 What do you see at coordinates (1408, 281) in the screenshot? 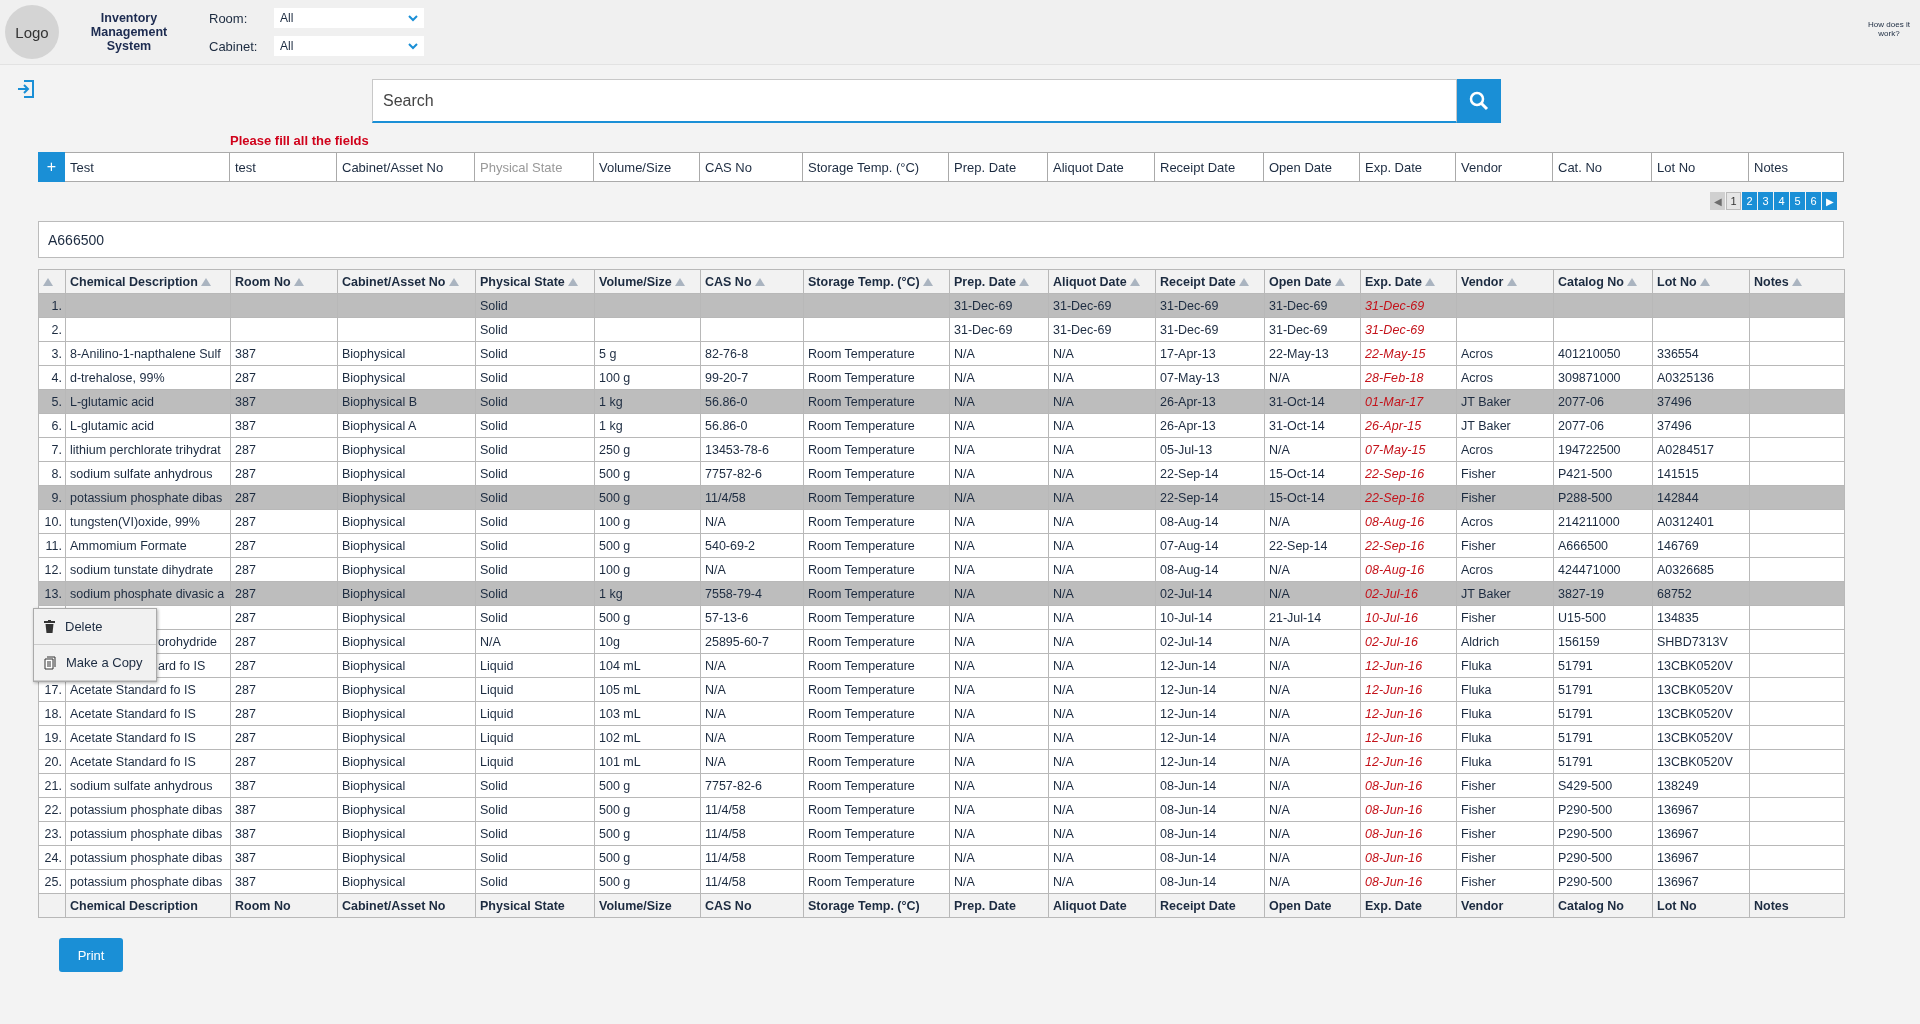
I see `column-header: Exp. Date` at bounding box center [1408, 281].